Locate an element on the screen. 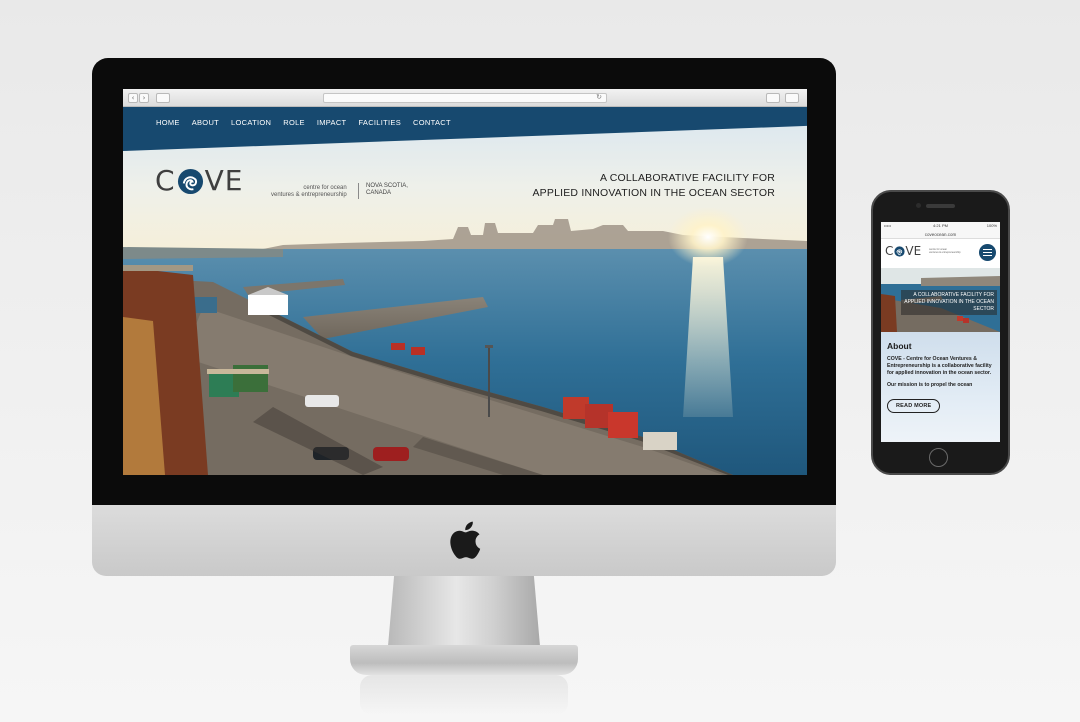  read-more-button: READ MORE is located at coordinates (914, 406).